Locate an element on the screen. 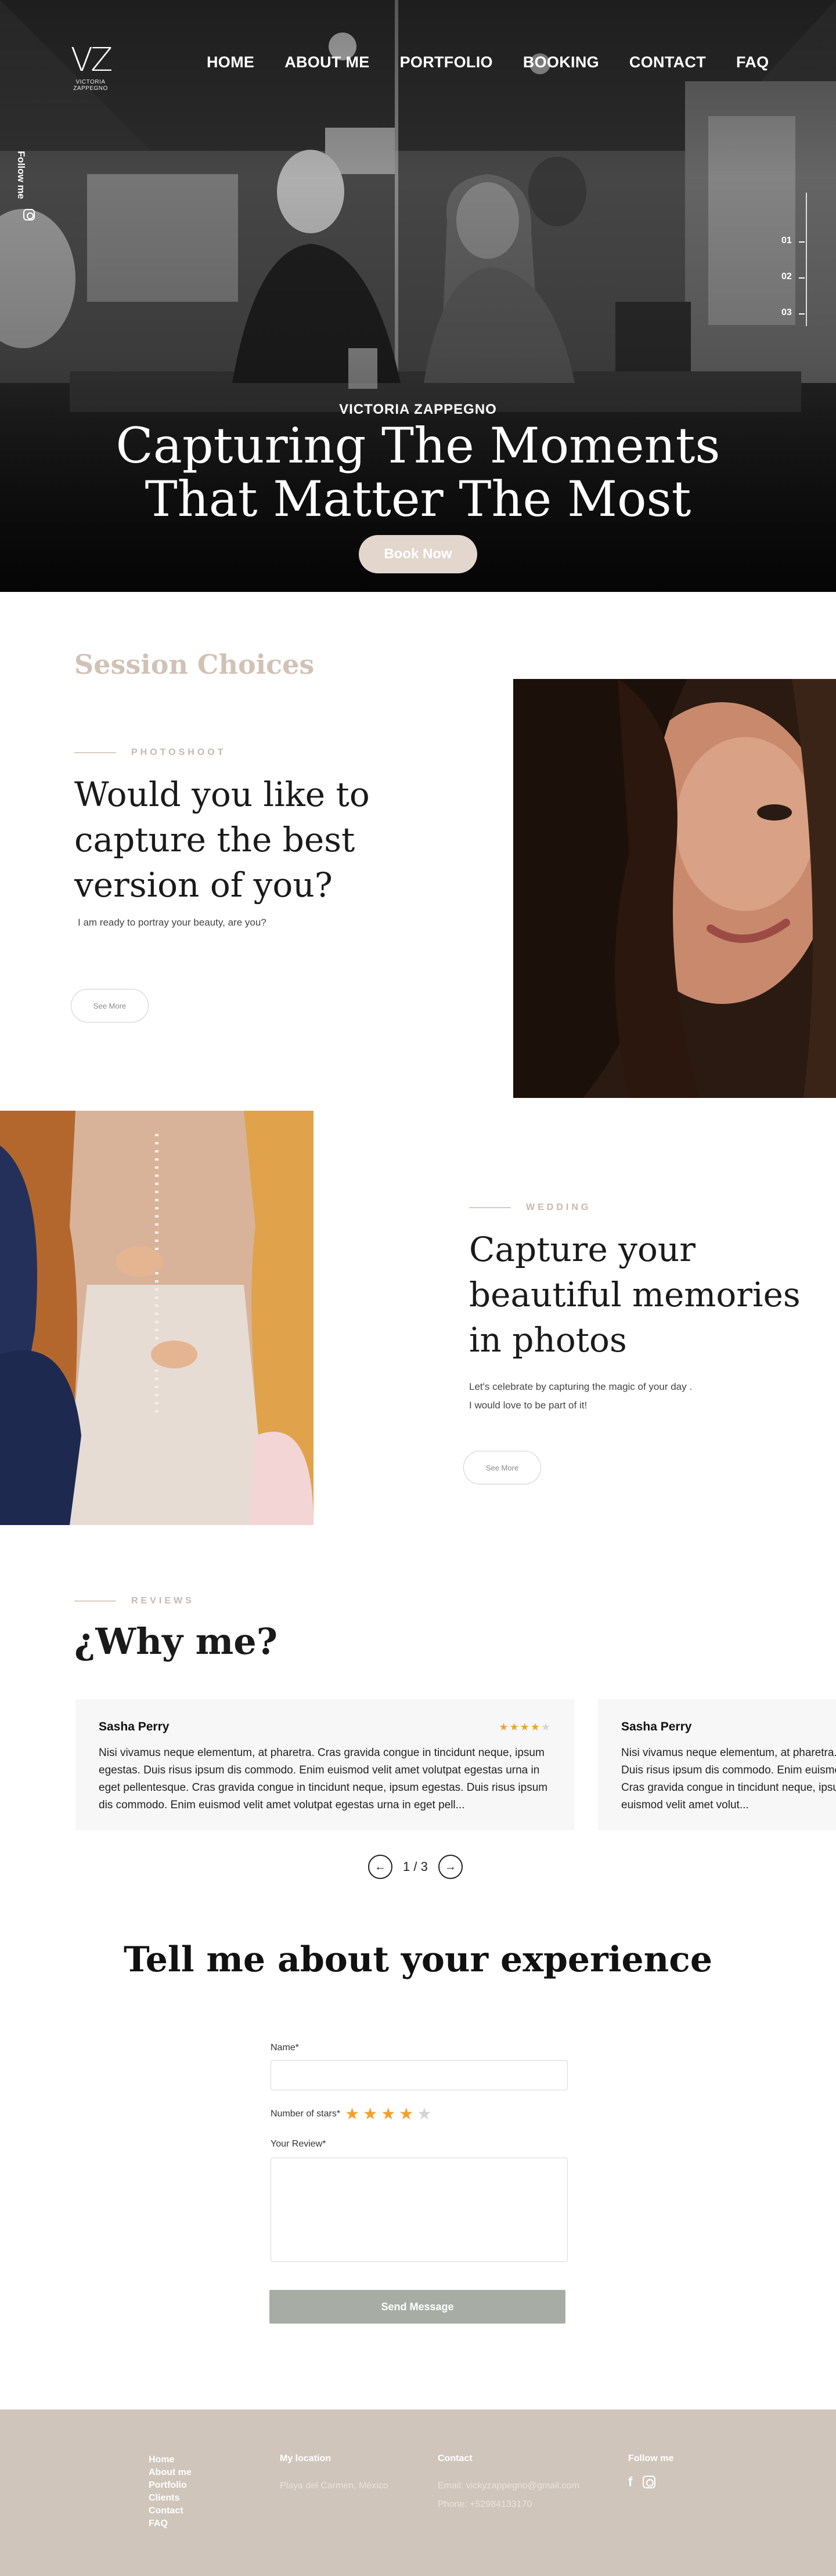  slide-indicator-line is located at coordinates (807, 259).